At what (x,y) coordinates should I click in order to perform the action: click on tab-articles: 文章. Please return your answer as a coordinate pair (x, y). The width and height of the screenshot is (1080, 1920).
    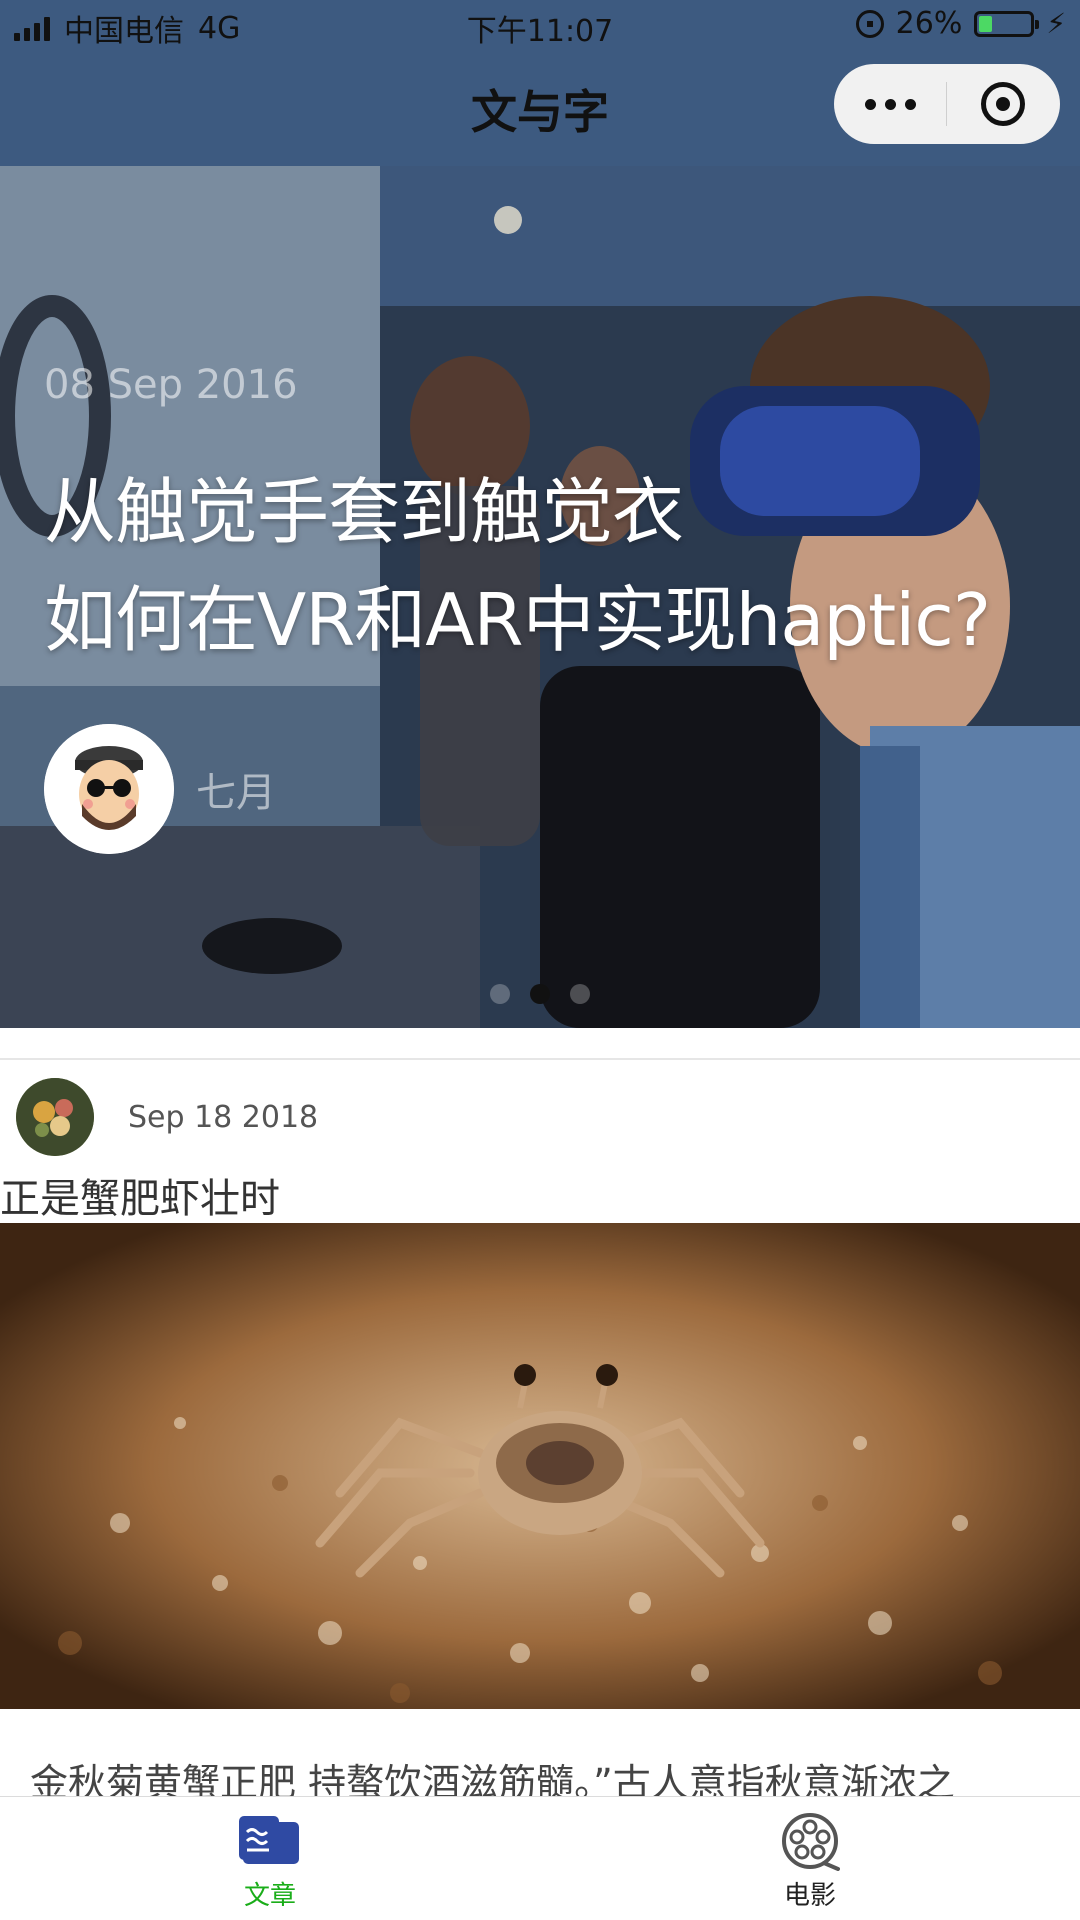
    Looking at the image, I should click on (270, 1858).